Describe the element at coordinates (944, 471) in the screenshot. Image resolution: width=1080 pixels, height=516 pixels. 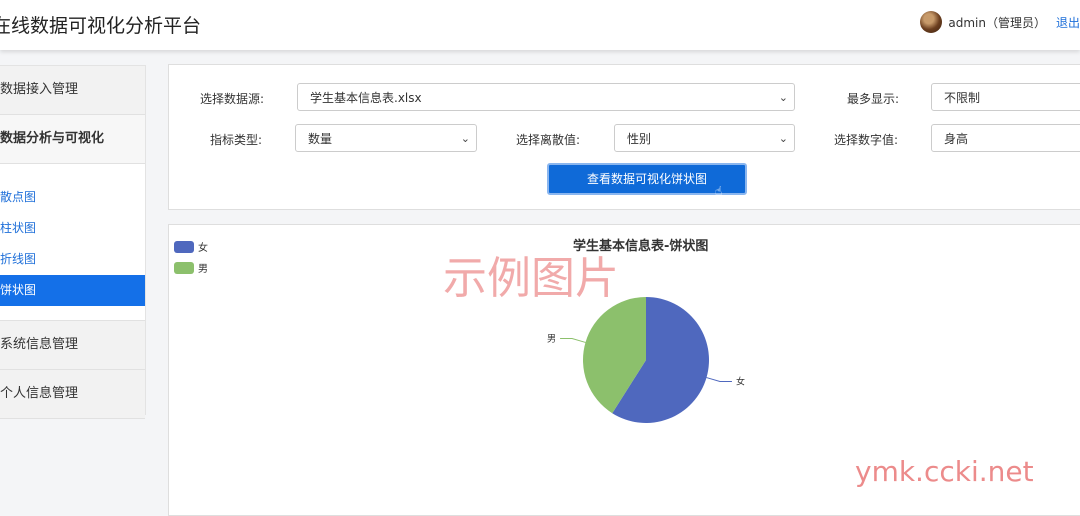
I see `site-watermark: ymk.ccki.net` at that location.